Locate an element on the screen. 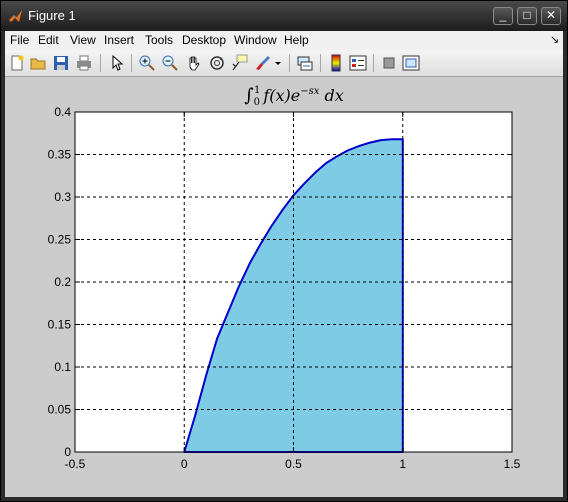 Image resolution: width=568 pixels, height=502 pixels. new-figure-icon is located at coordinates (17, 63).